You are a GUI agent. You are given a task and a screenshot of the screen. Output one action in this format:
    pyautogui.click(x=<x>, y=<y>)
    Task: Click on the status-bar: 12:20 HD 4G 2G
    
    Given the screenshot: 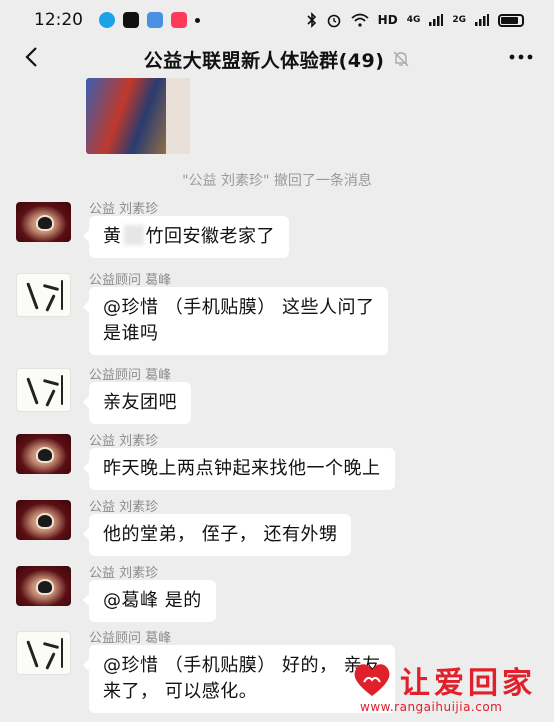 What is the action you would take?
    pyautogui.click(x=277, y=20)
    